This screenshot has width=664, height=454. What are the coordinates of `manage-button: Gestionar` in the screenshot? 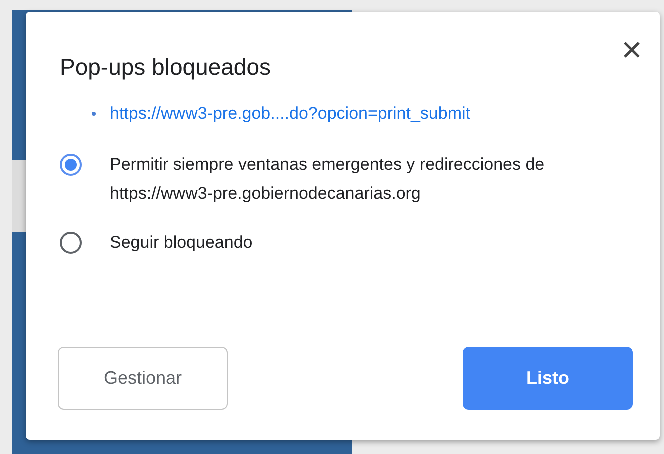 It's located at (143, 378).